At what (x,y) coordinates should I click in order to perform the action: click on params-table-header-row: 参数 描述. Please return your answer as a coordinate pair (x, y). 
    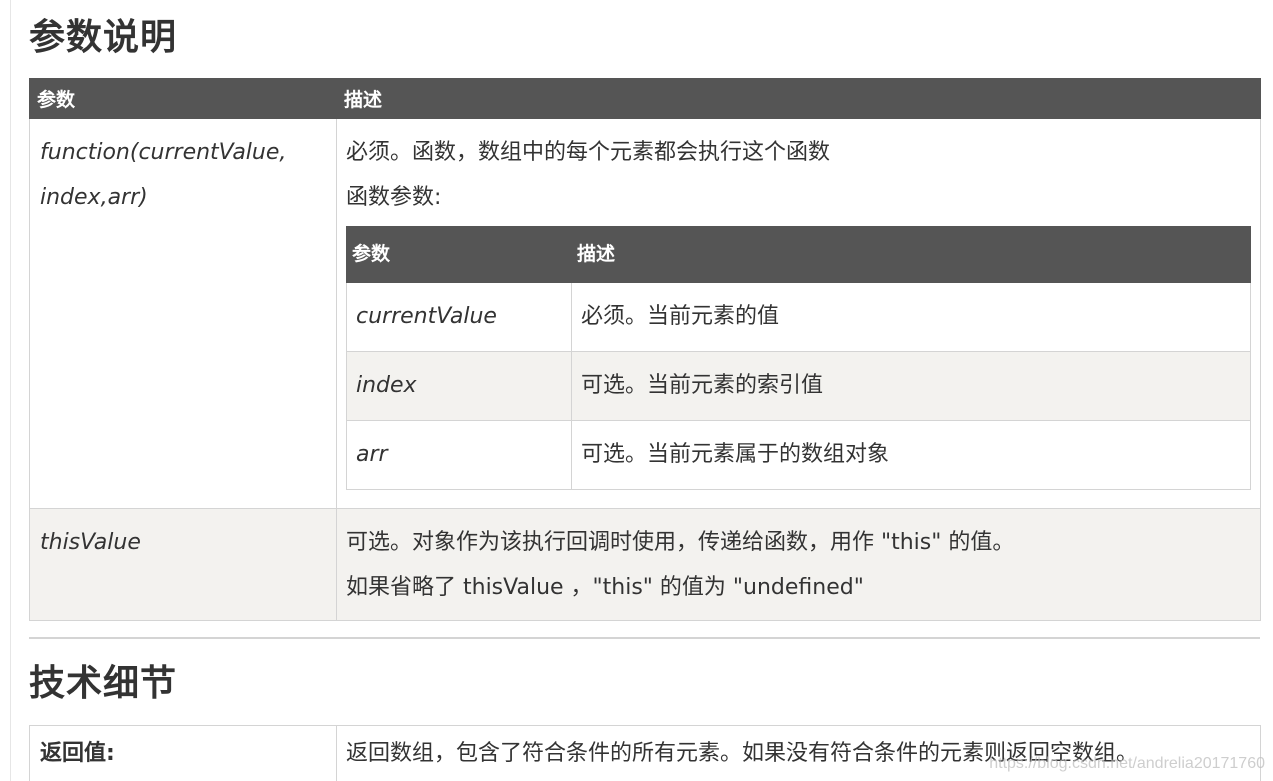
    Looking at the image, I should click on (645, 98).